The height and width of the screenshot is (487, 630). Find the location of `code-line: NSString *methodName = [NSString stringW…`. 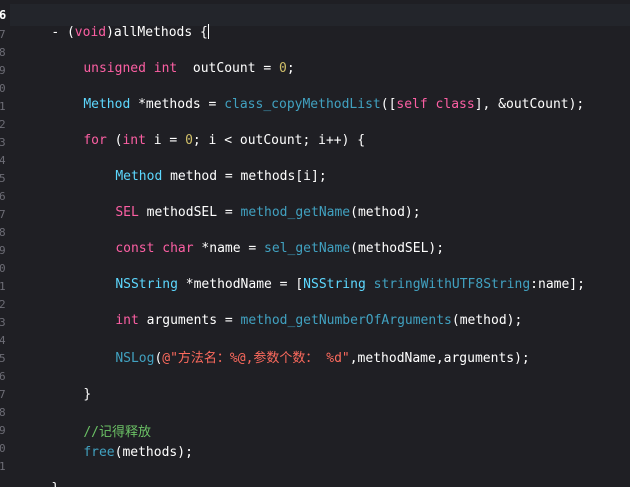

code-line: NSString *methodName = [NSString stringW… is located at coordinates (334, 275).